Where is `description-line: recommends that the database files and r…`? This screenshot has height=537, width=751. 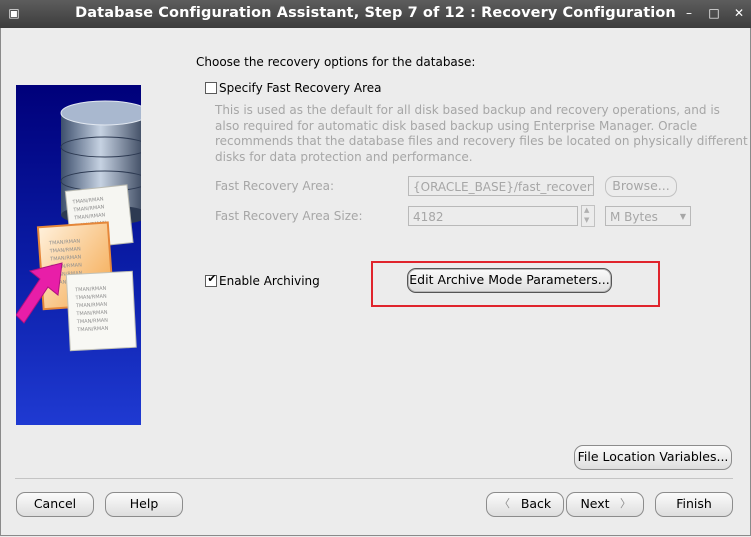
description-line: recommends that the database files and r… is located at coordinates (481, 141).